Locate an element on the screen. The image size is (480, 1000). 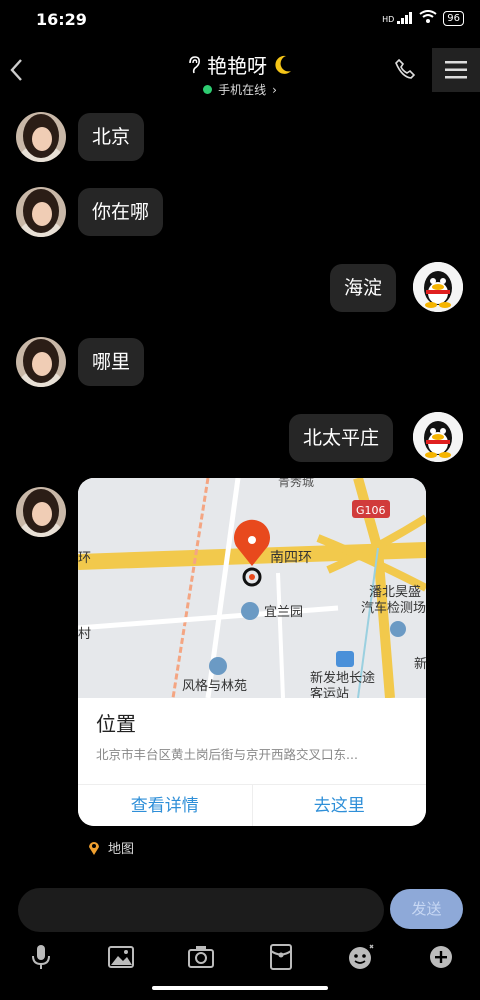
wifi-icon is located at coordinates (428, 18).